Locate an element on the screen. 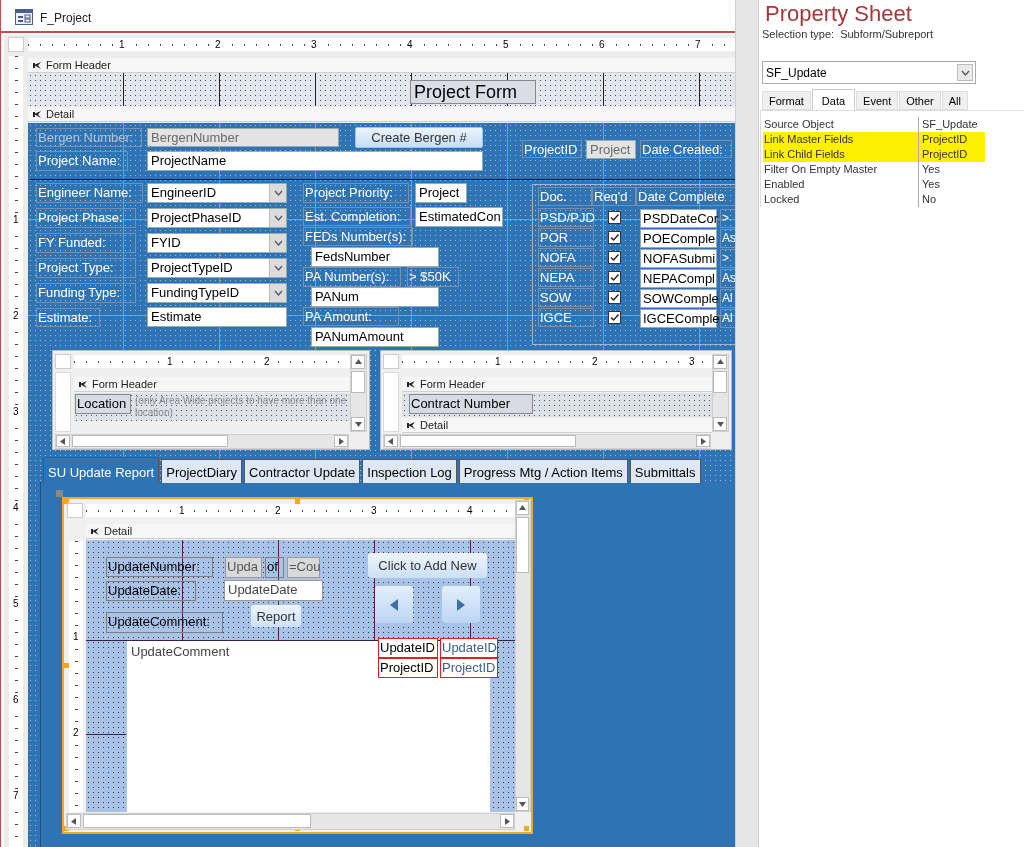  text-field: UpdateID is located at coordinates (469, 648).